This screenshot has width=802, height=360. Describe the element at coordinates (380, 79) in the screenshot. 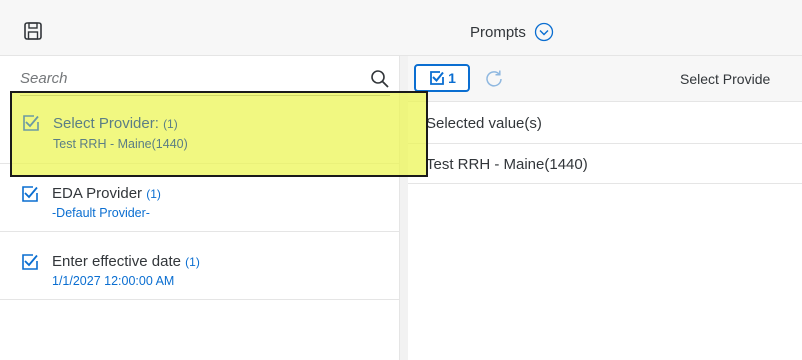

I see `search-icon` at that location.